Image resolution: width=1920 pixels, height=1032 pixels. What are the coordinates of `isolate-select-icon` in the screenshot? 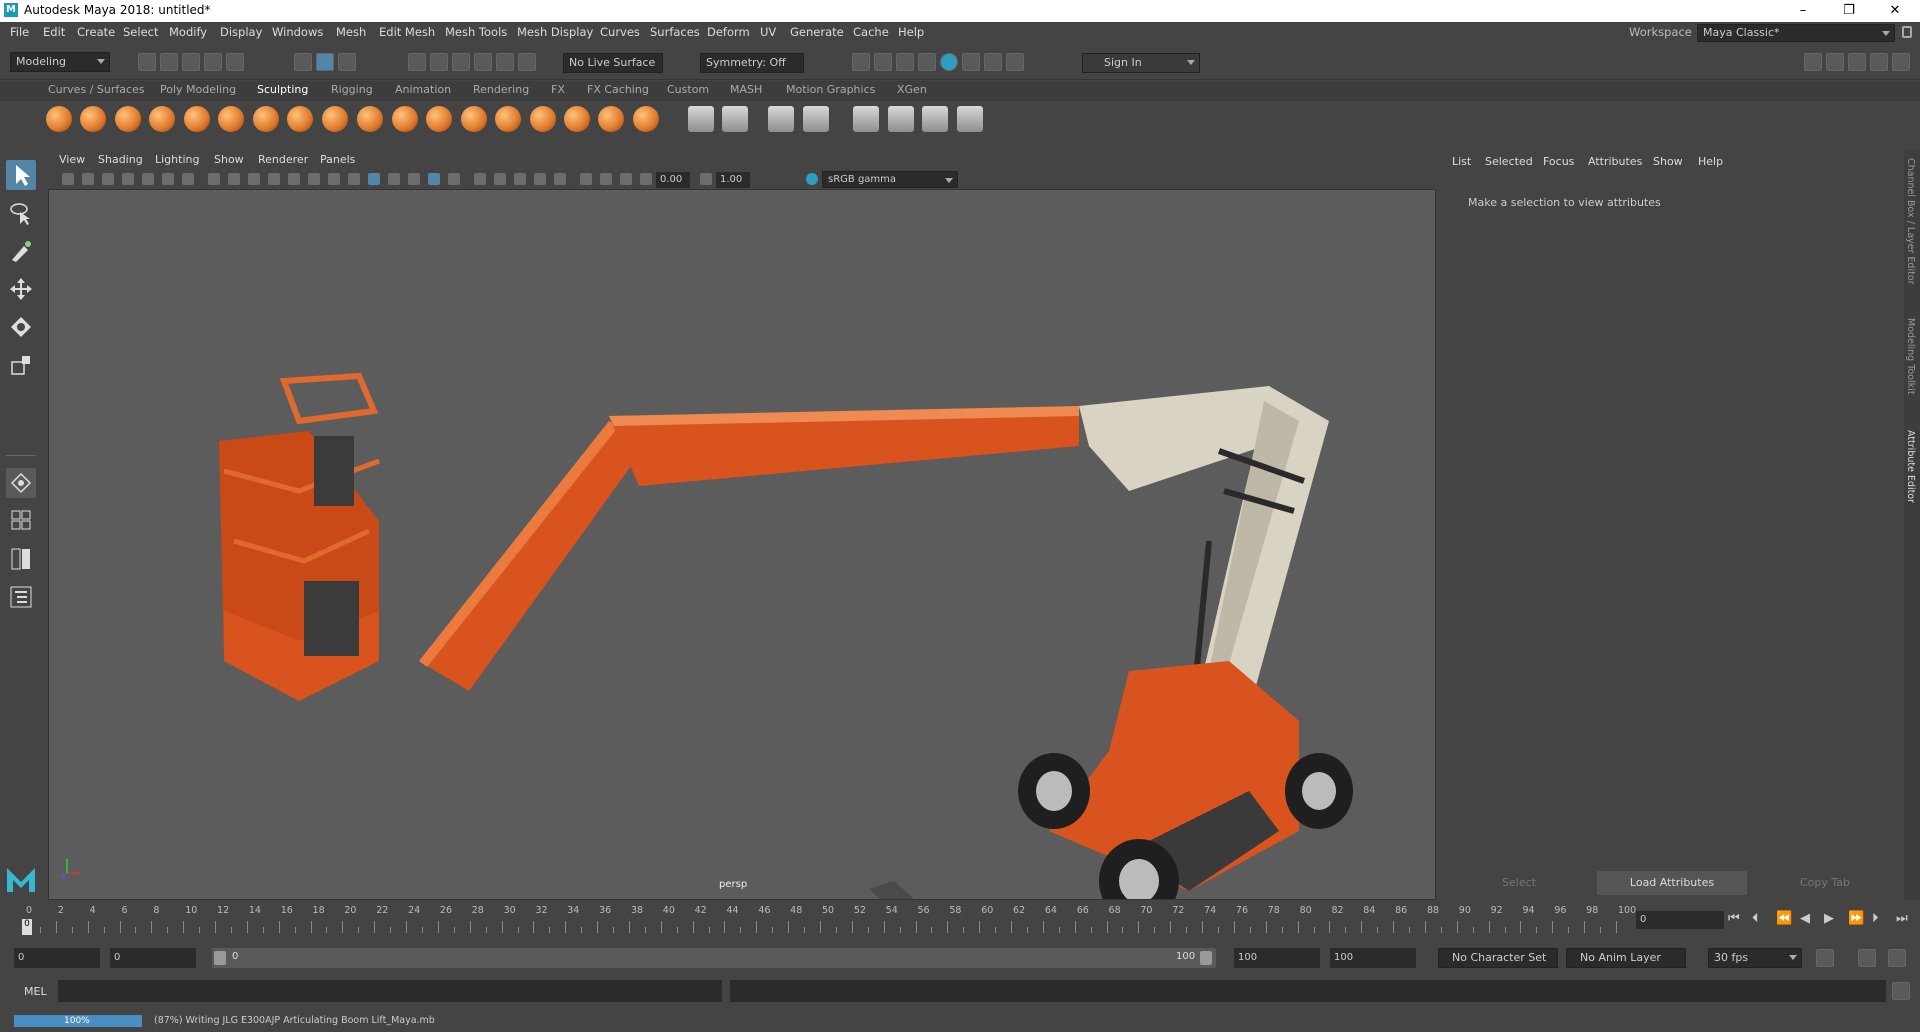 It's located at (586, 179).